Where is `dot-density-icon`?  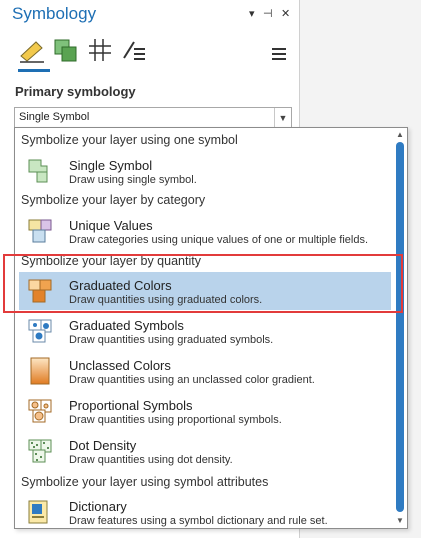
dot-density-icon is located at coordinates (40, 451).